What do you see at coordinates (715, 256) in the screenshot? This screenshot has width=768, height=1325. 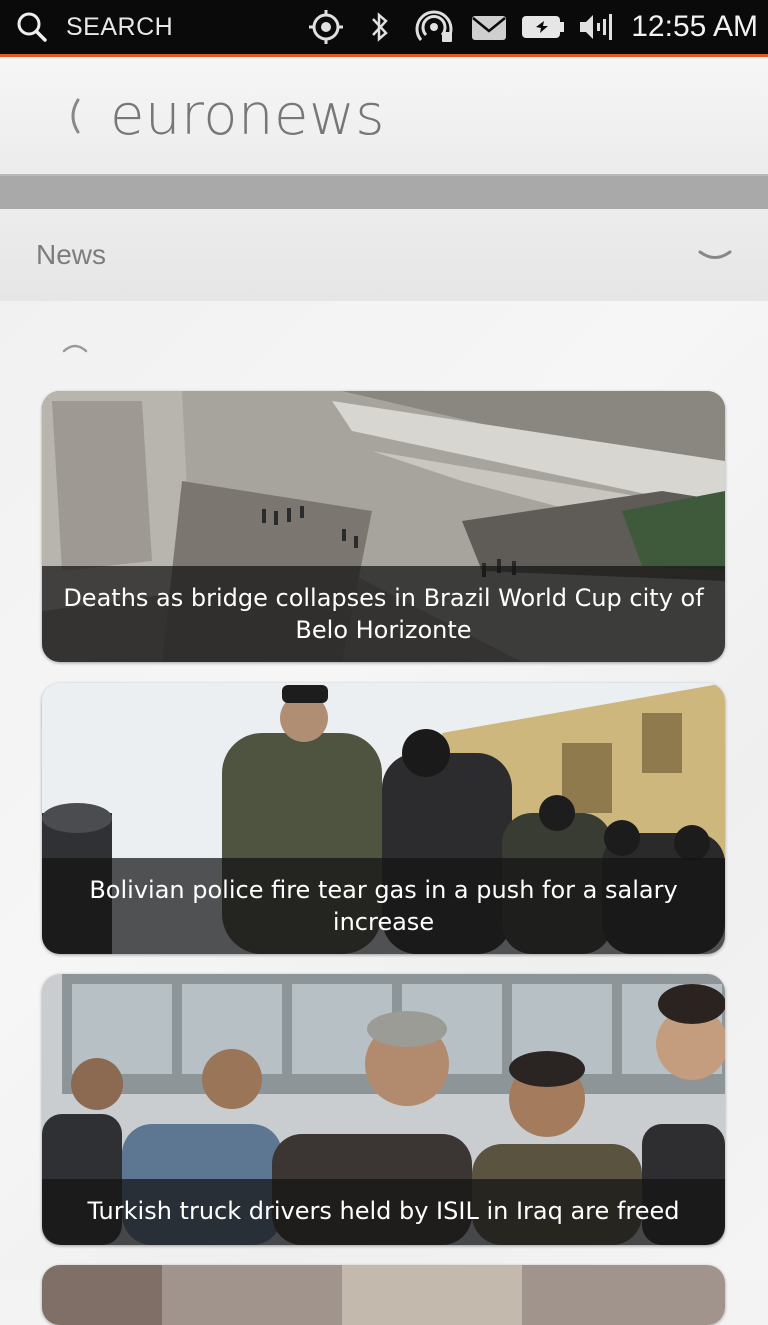 I see `chevron-down-icon` at bounding box center [715, 256].